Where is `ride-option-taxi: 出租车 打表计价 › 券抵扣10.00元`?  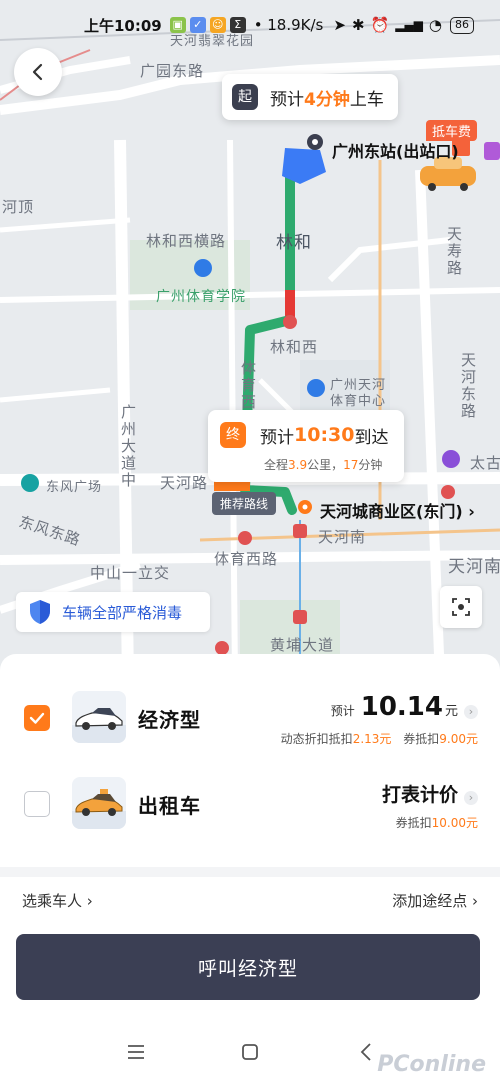 ride-option-taxi: 出租车 打表计价 › 券抵扣10.00元 is located at coordinates (250, 805).